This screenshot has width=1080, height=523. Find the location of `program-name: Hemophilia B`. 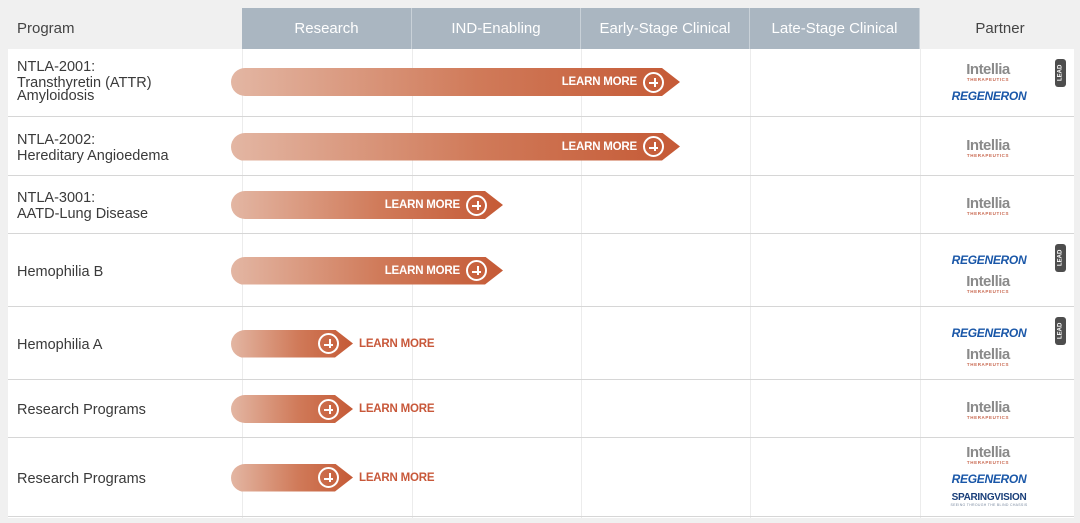

program-name: Hemophilia B is located at coordinates (60, 272).